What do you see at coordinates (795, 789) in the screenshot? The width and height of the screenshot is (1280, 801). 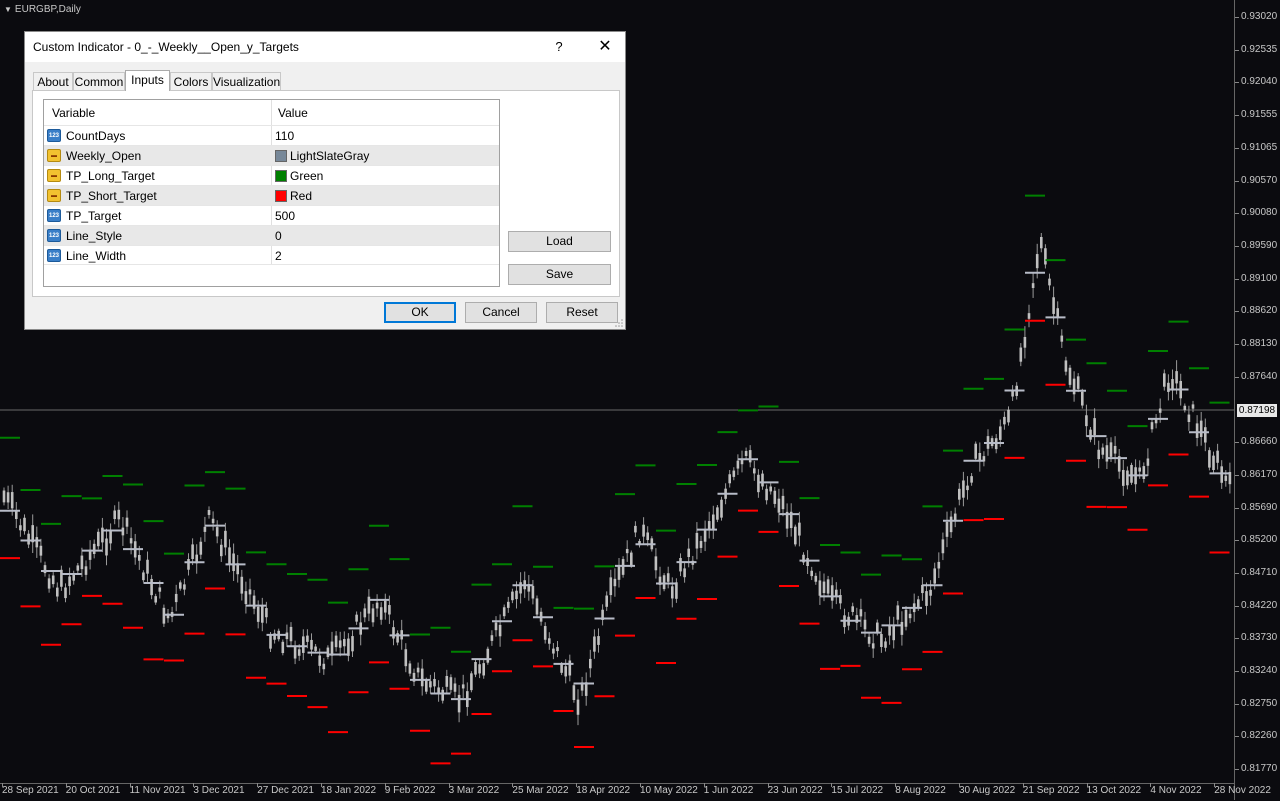 I see `time-tick-label: 23 Jun 2022` at bounding box center [795, 789].